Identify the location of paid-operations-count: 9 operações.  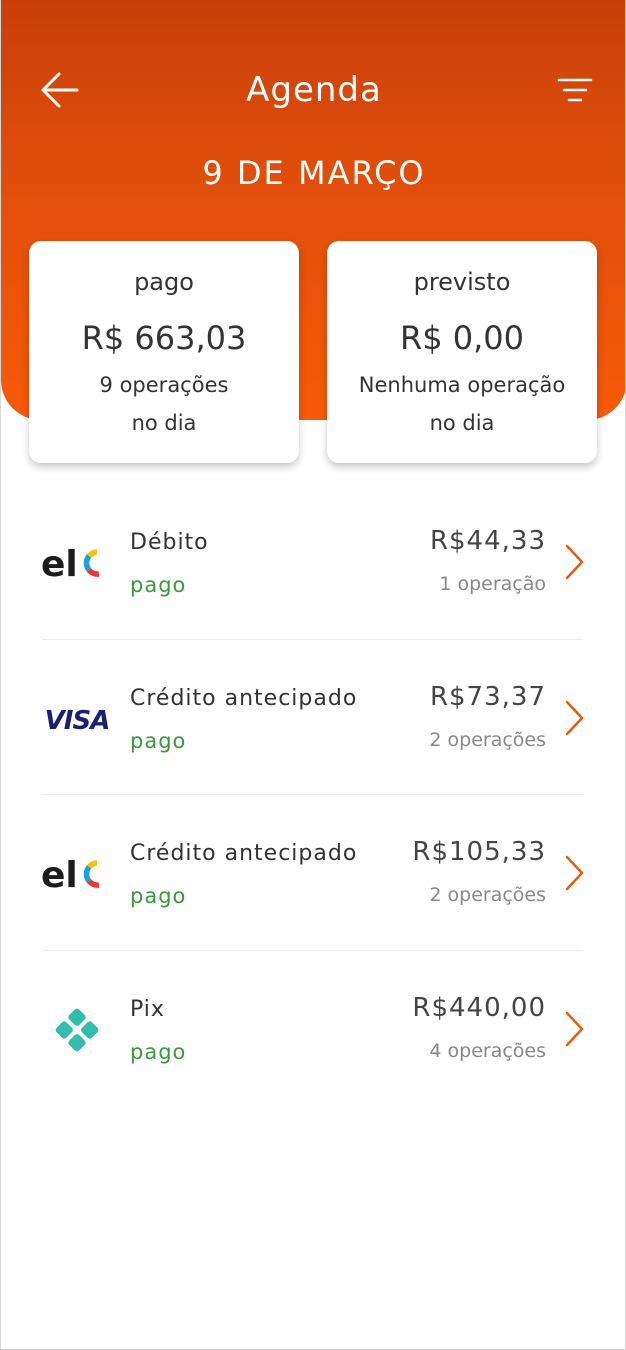
(164, 385).